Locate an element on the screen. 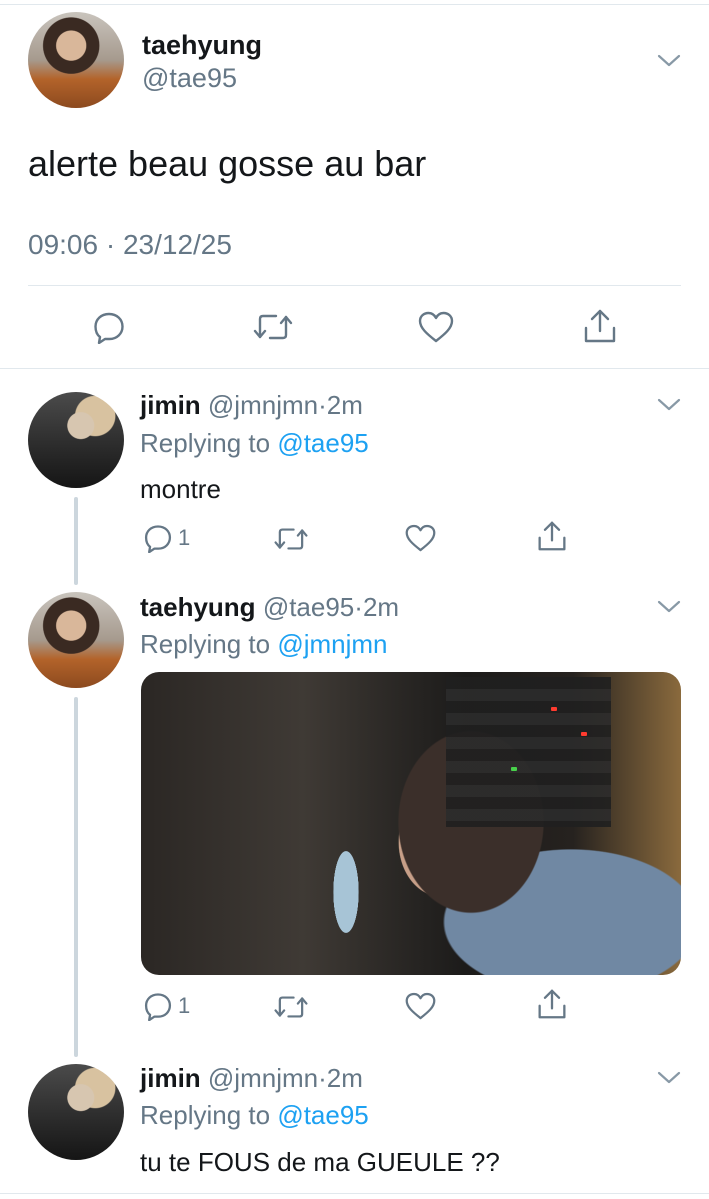 Image resolution: width=709 pixels, height=1199 pixels. reply-avatar-taehyung is located at coordinates (76, 640).